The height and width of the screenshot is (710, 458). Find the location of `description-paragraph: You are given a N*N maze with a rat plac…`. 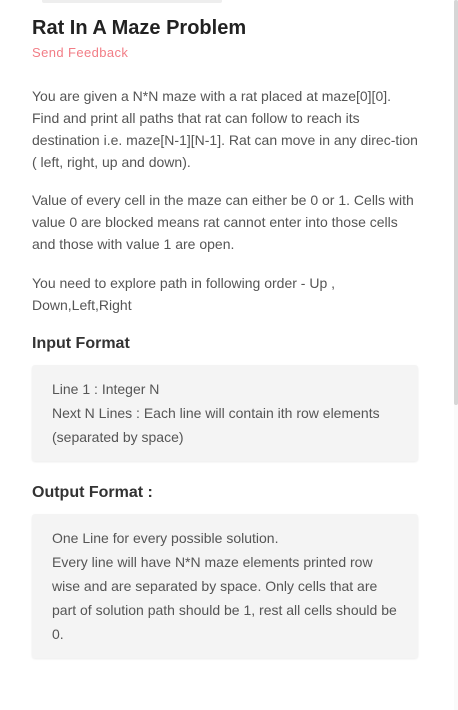

description-paragraph: You are given a N*N maze with a rat plac… is located at coordinates (225, 129).